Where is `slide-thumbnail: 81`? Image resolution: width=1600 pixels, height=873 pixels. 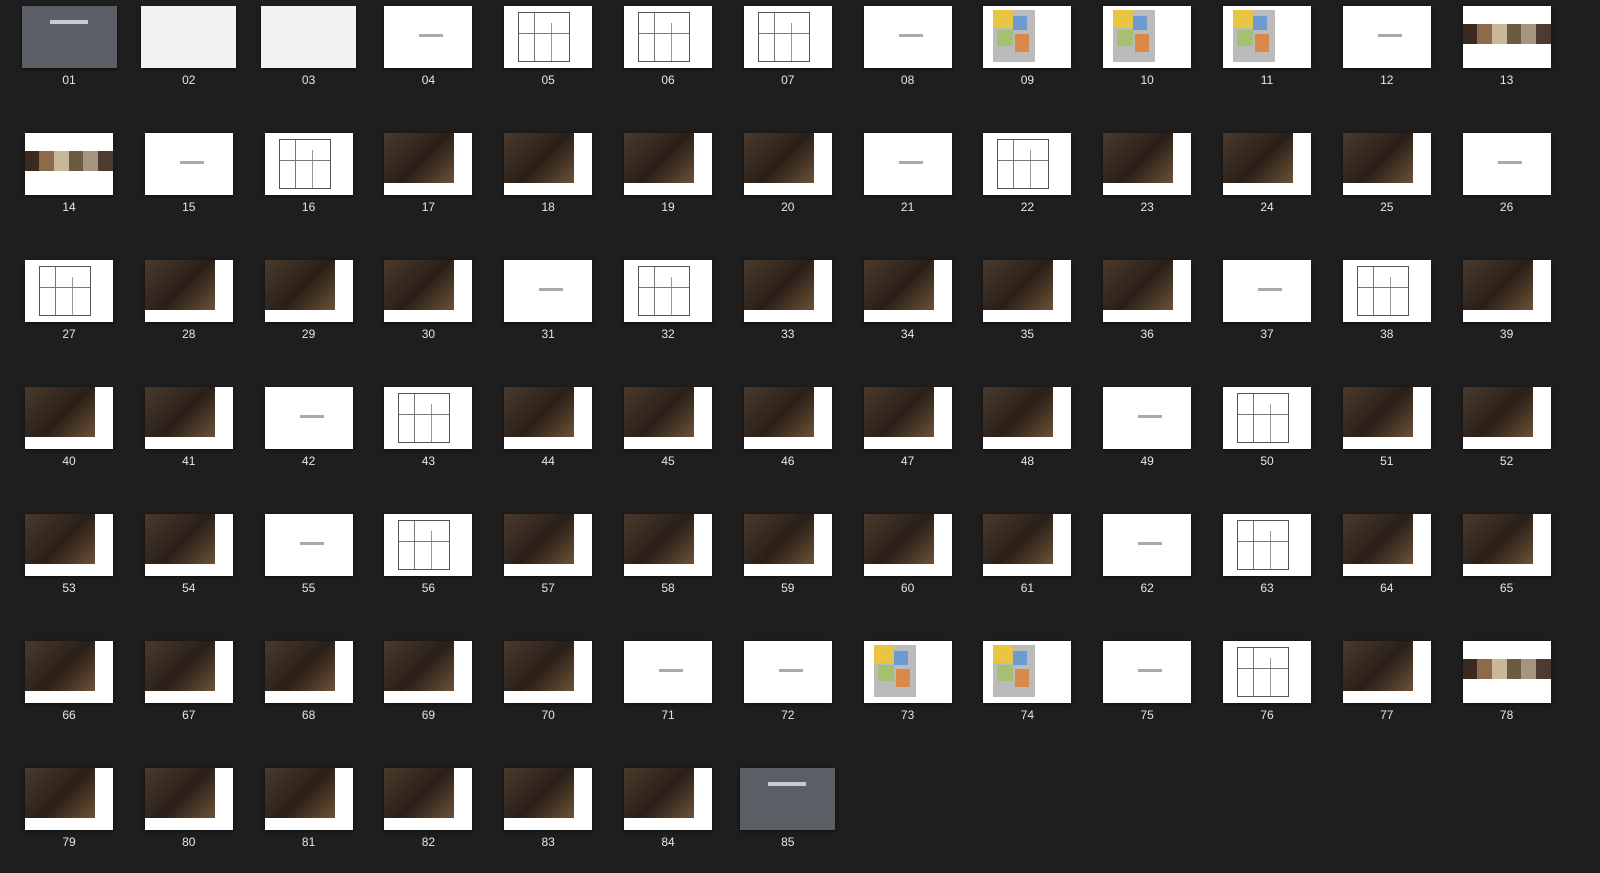
slide-thumbnail: 81 is located at coordinates (309, 799).